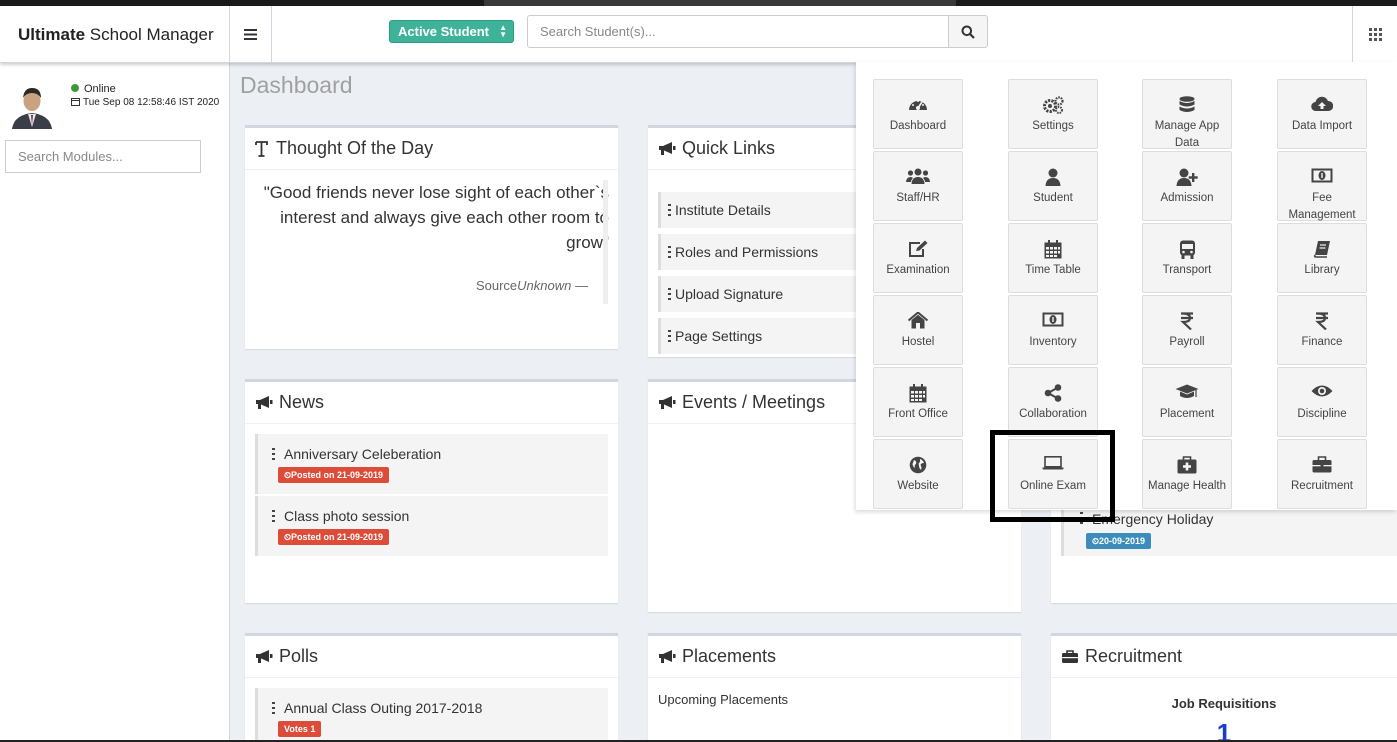 The width and height of the screenshot is (1397, 742). What do you see at coordinates (1121, 656) in the screenshot?
I see `recruitment-title: Recruitment` at bounding box center [1121, 656].